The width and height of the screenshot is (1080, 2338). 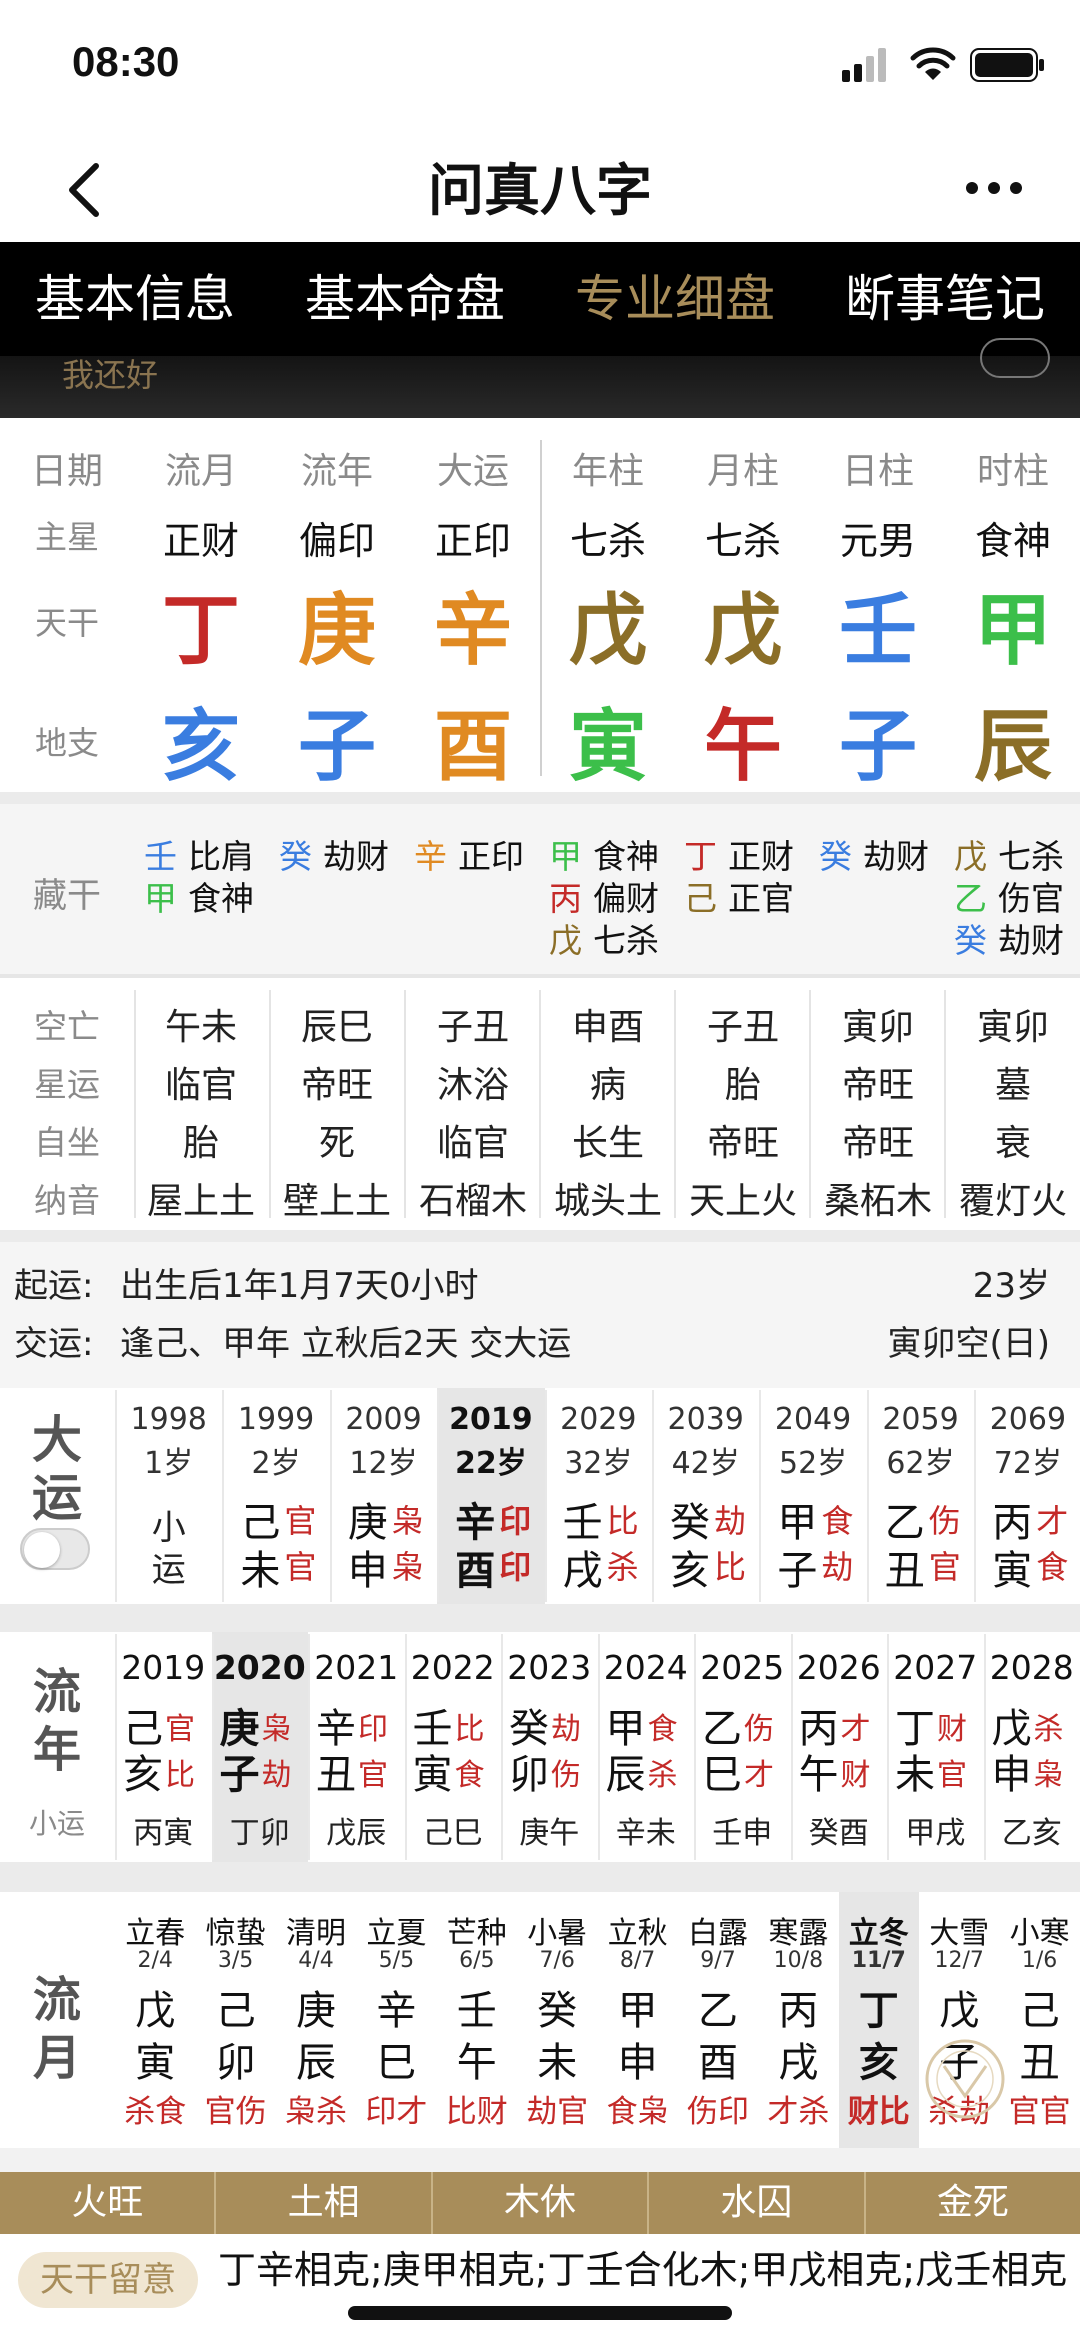 I want to click on liunian-year: 2020, so click(x=260, y=1667).